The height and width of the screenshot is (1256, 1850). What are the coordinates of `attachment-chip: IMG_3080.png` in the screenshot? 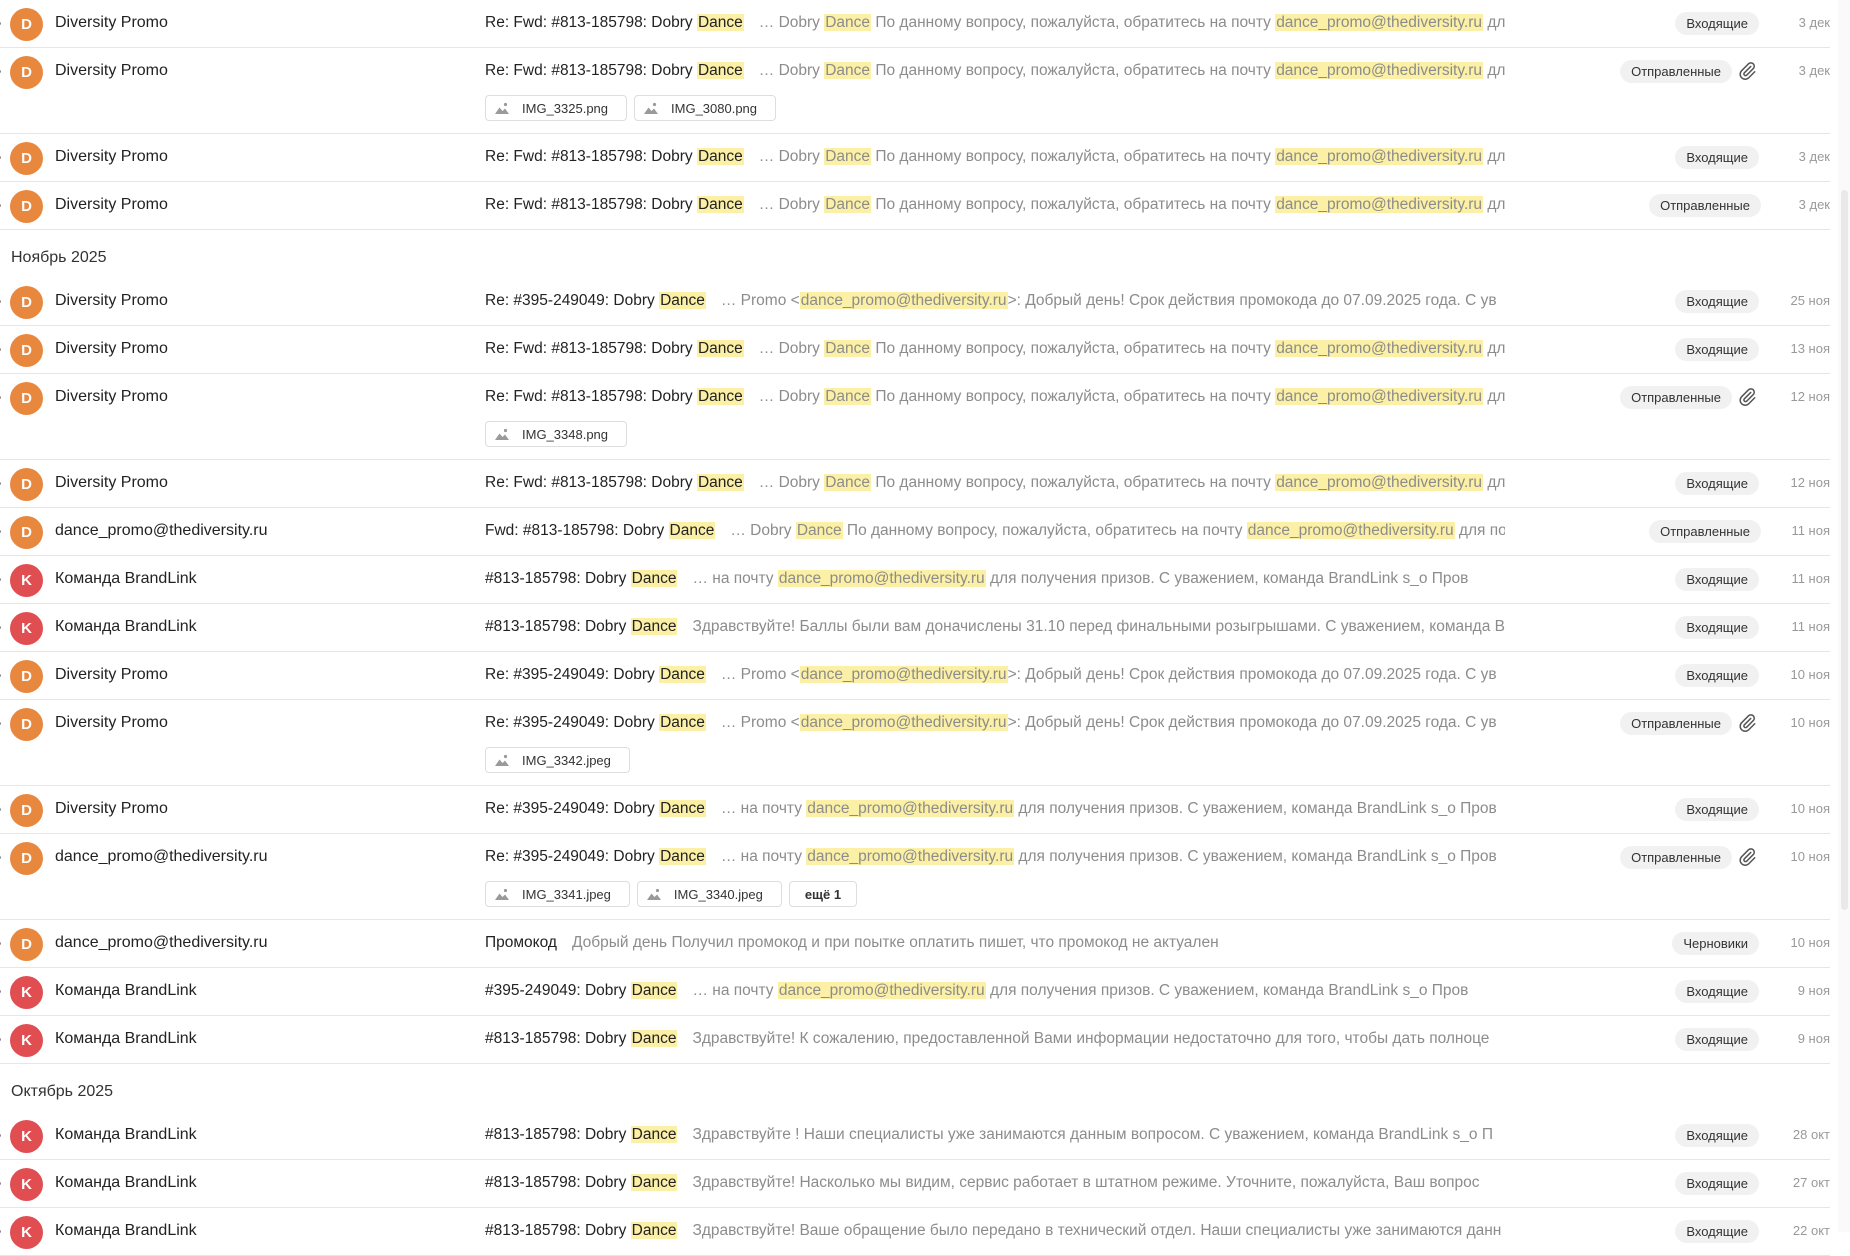 It's located at (705, 108).